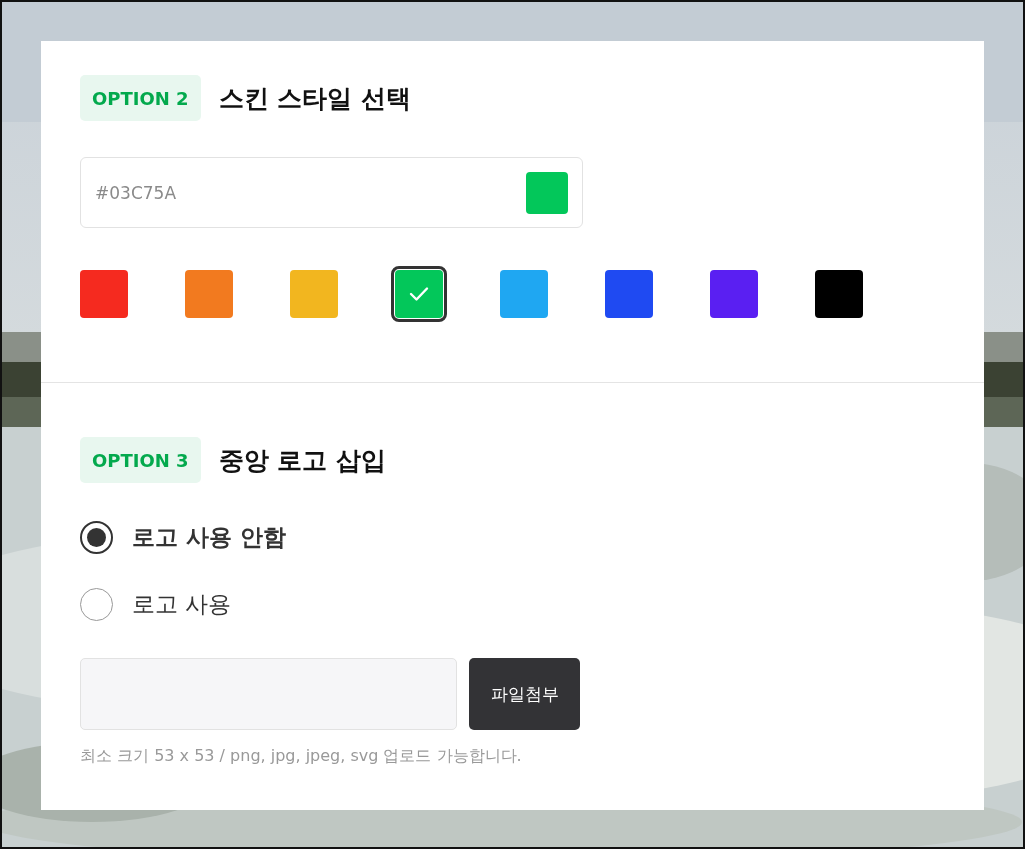  Describe the element at coordinates (96, 537) in the screenshot. I see `radio-button` at that location.